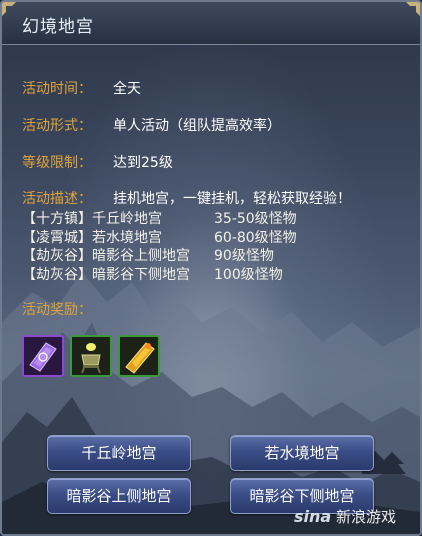 This screenshot has height=536, width=422. What do you see at coordinates (106, 275) in the screenshot?
I see `location-place: 【劫灰谷】暗影谷下侧地宫` at bounding box center [106, 275].